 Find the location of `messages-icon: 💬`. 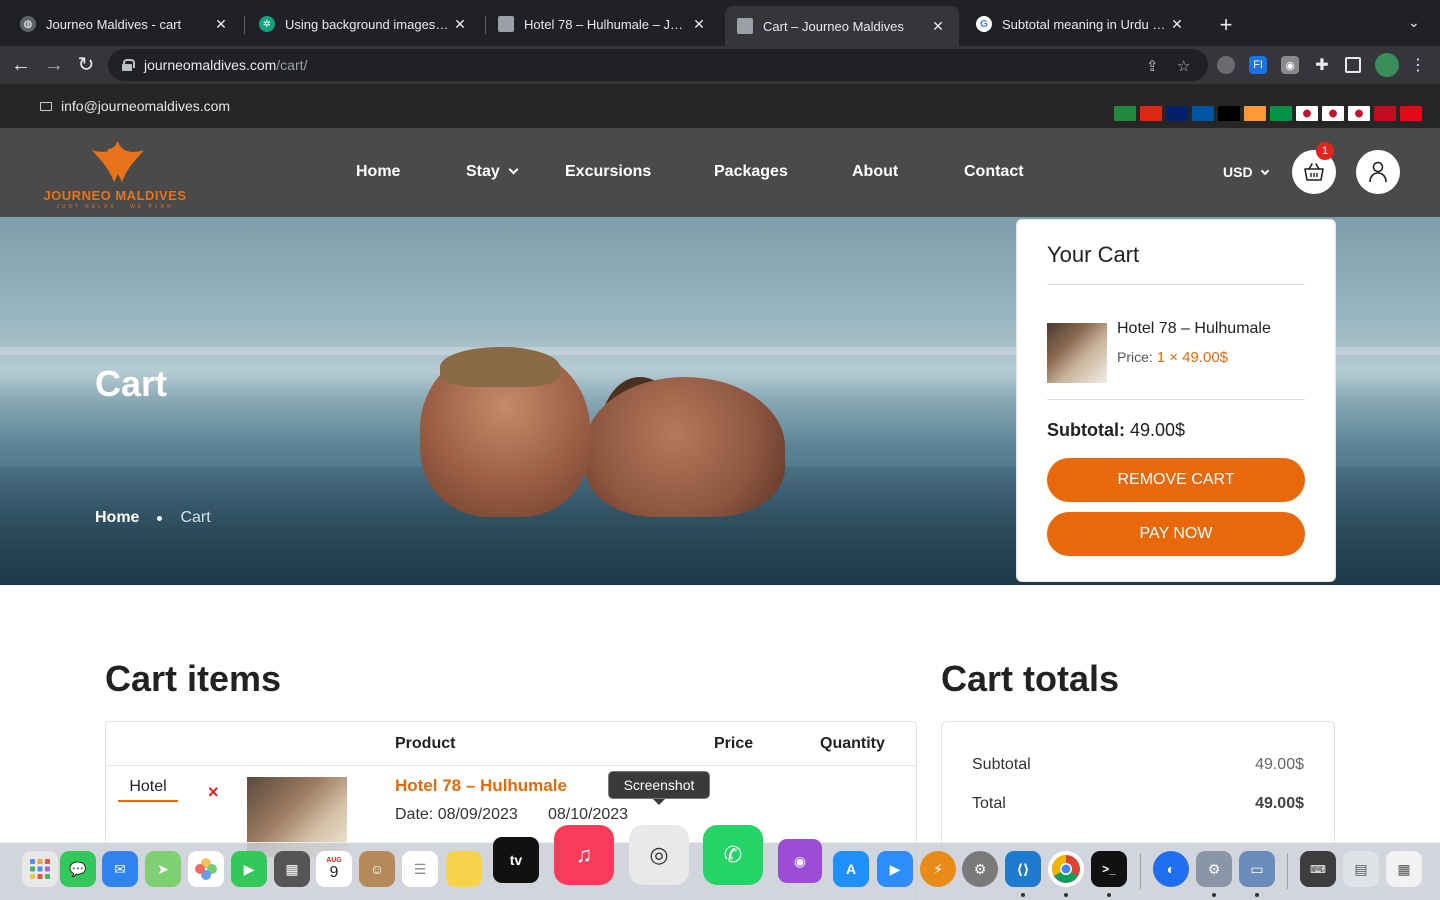

messages-icon: 💬 is located at coordinates (78, 869).